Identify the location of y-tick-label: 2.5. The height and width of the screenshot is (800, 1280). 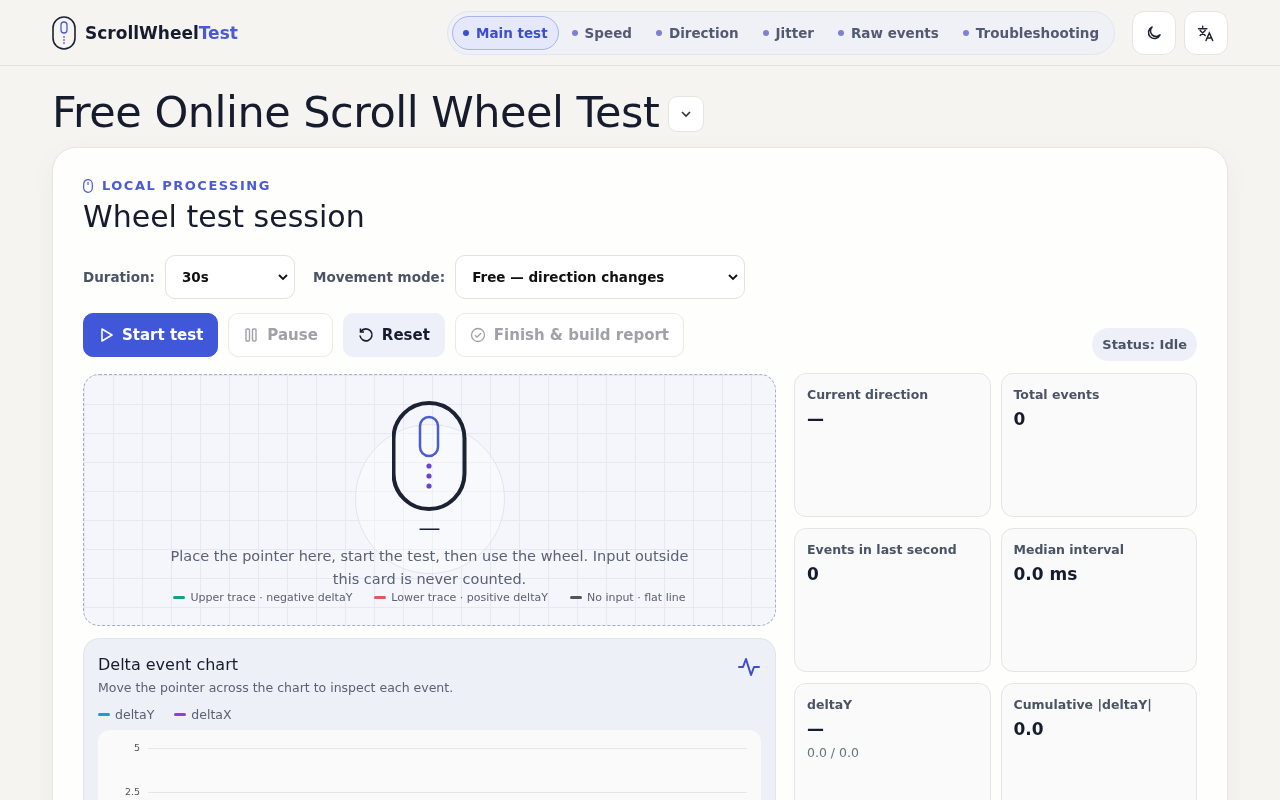
(131, 791).